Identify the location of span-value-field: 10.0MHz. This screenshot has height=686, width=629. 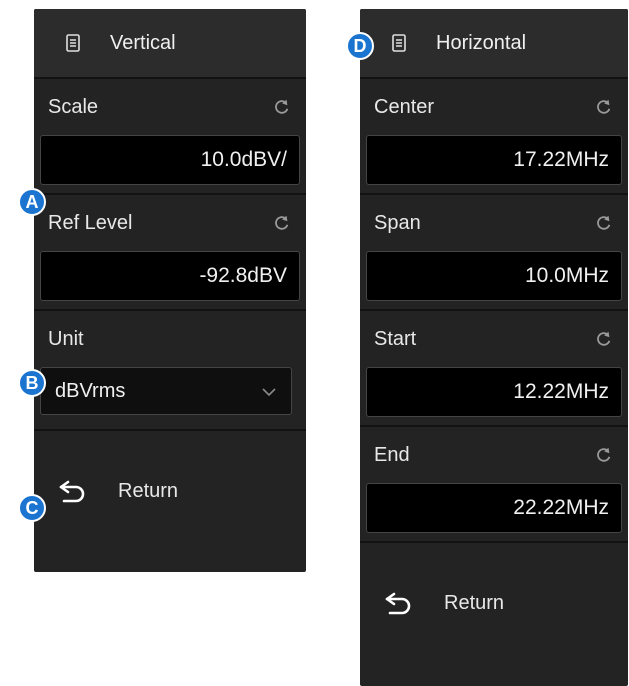
(494, 276).